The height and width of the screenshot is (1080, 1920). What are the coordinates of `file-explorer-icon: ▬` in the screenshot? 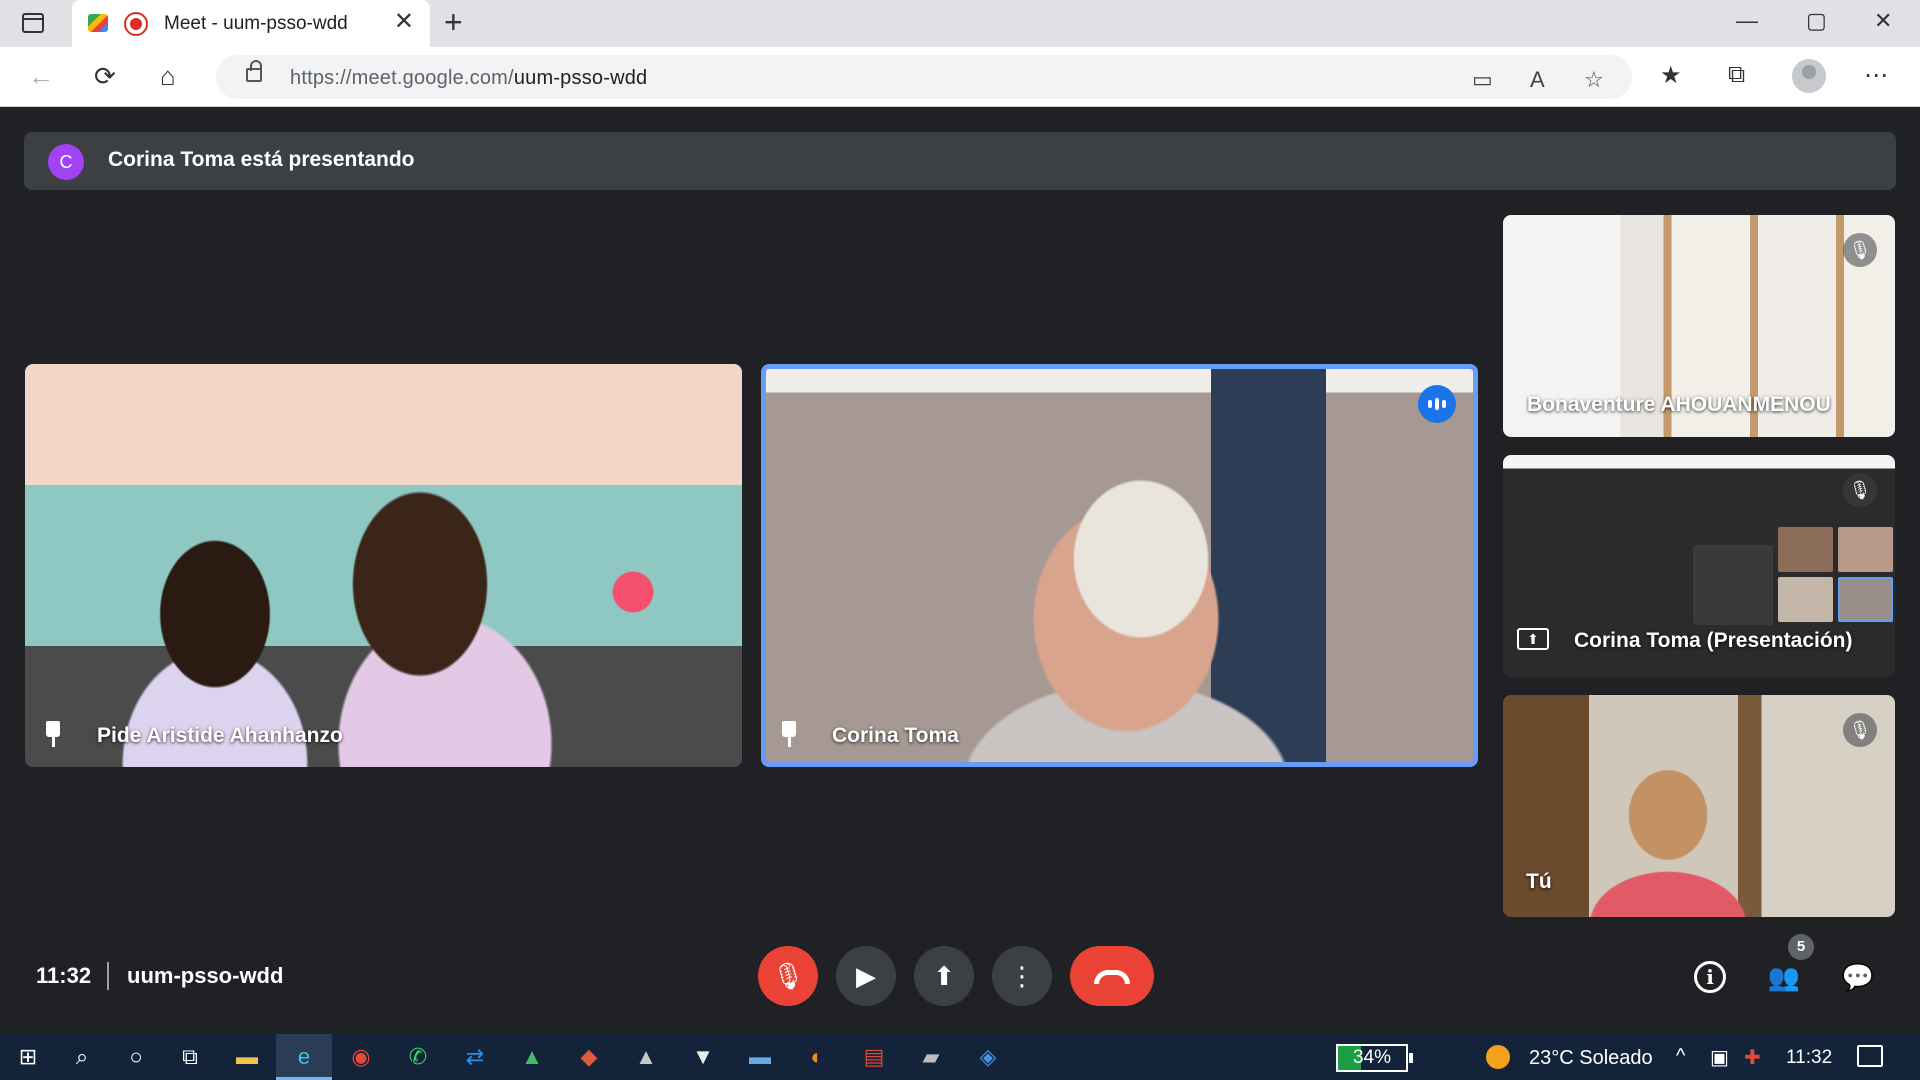 It's located at (247, 1057).